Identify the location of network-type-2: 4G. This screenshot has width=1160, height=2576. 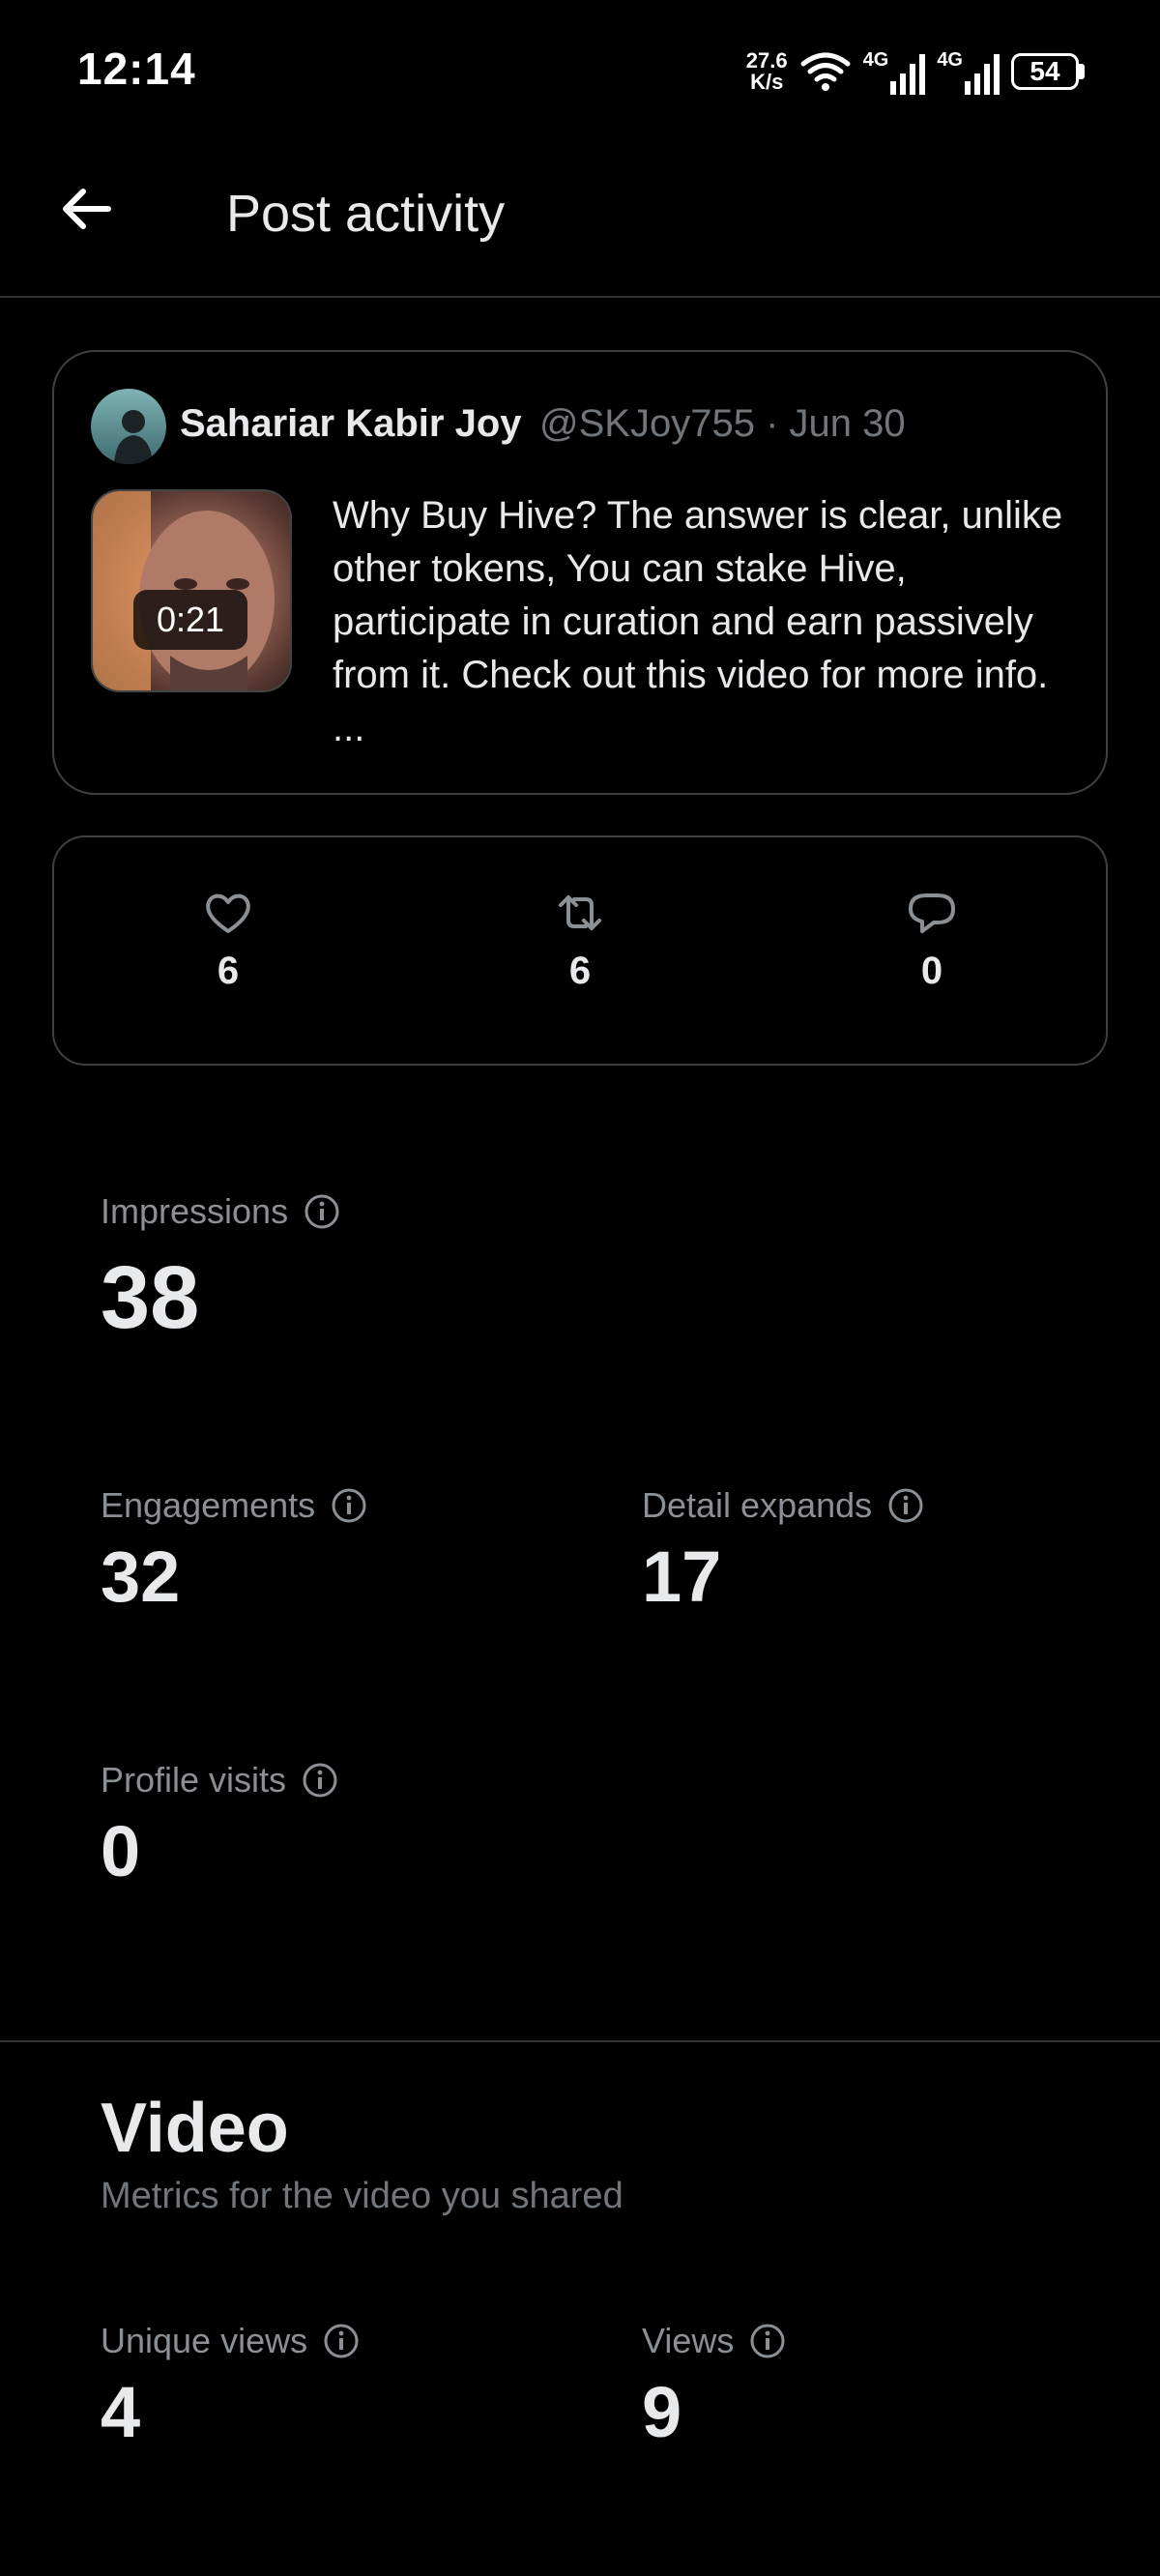
(950, 59).